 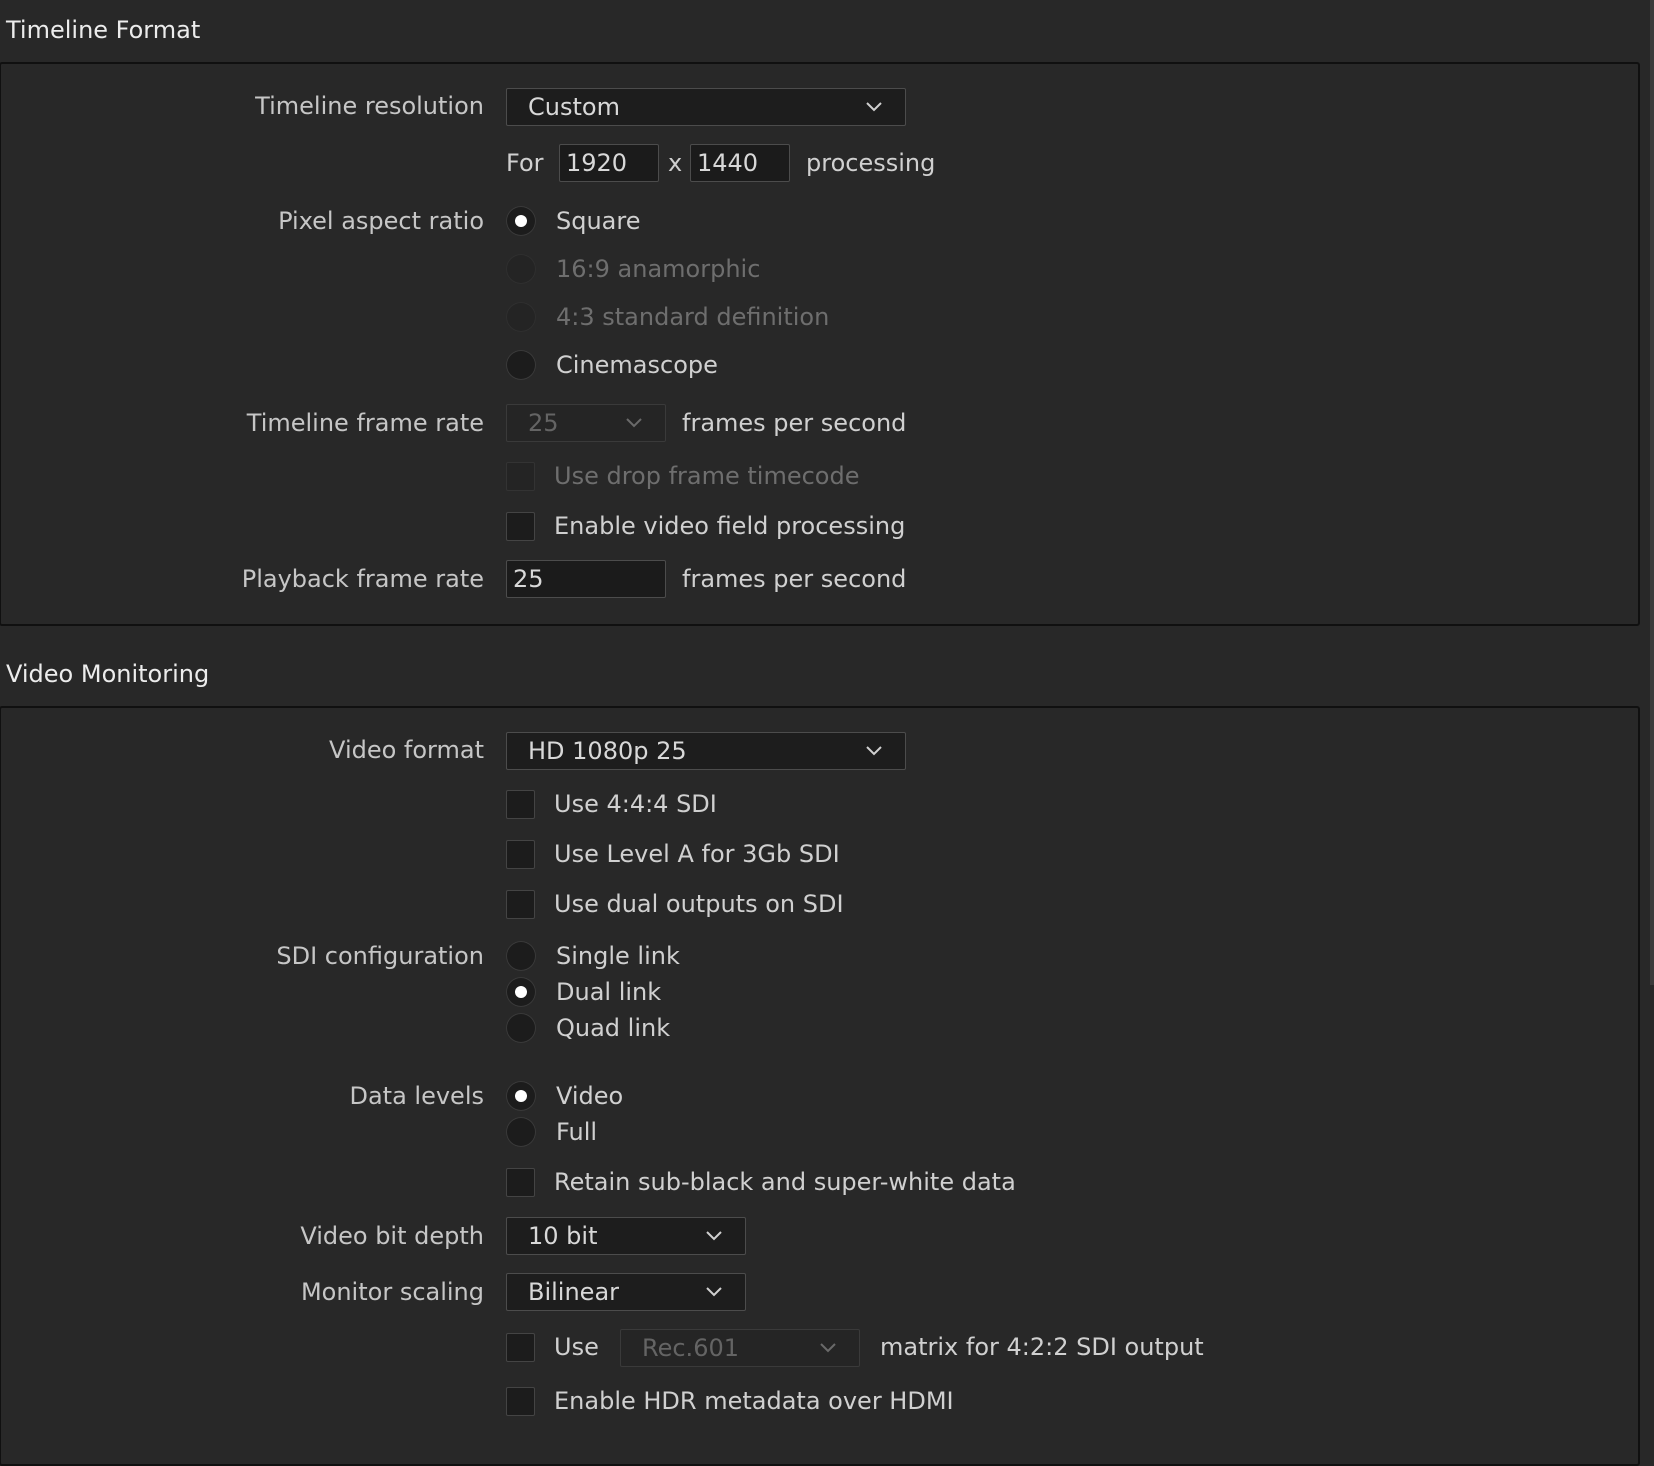 What do you see at coordinates (520, 854) in the screenshot?
I see `use-level-a-checkbox` at bounding box center [520, 854].